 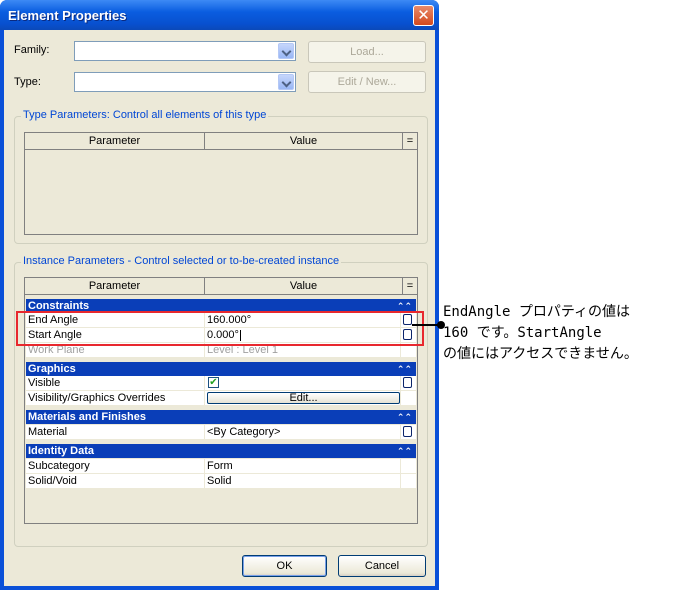 I want to click on category-materials: Materials and Finishes ⌃⌃, so click(x=221, y=417).